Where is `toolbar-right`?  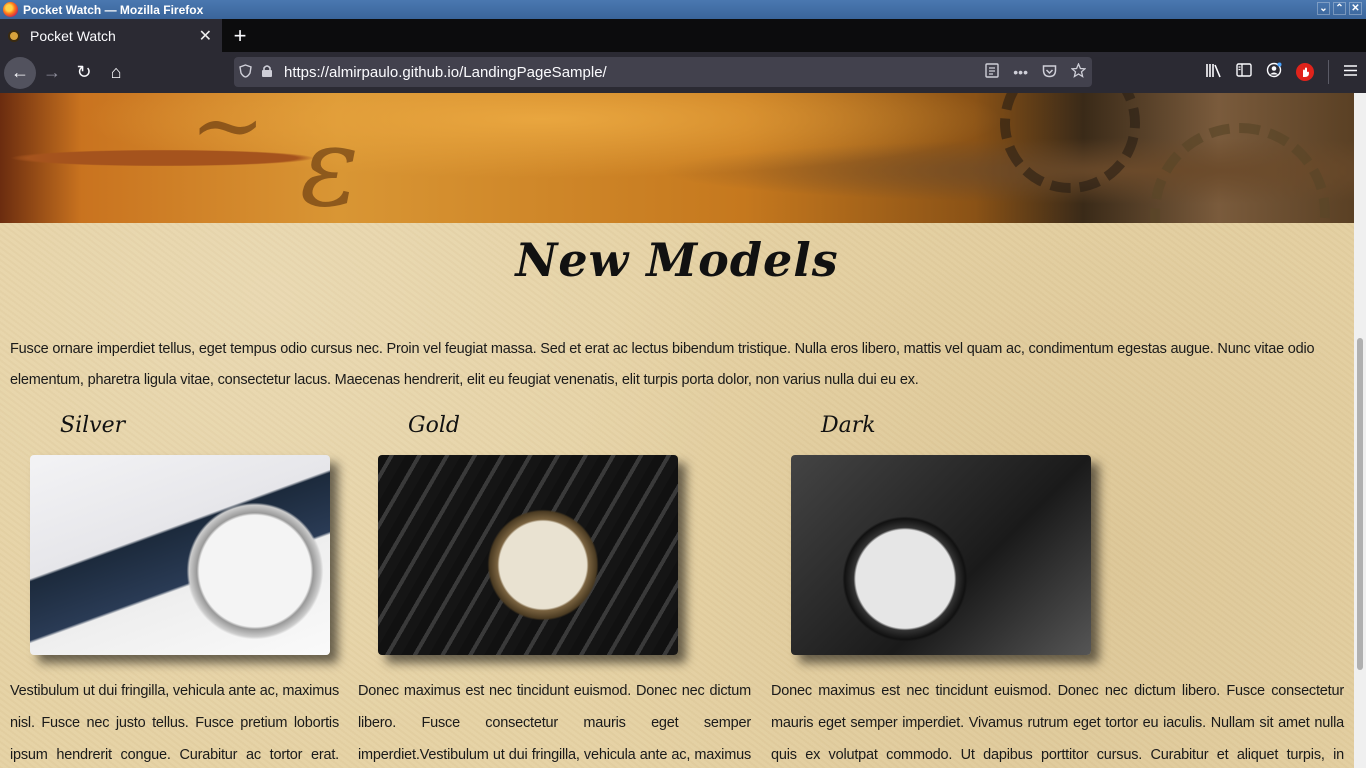 toolbar-right is located at coordinates (1281, 72).